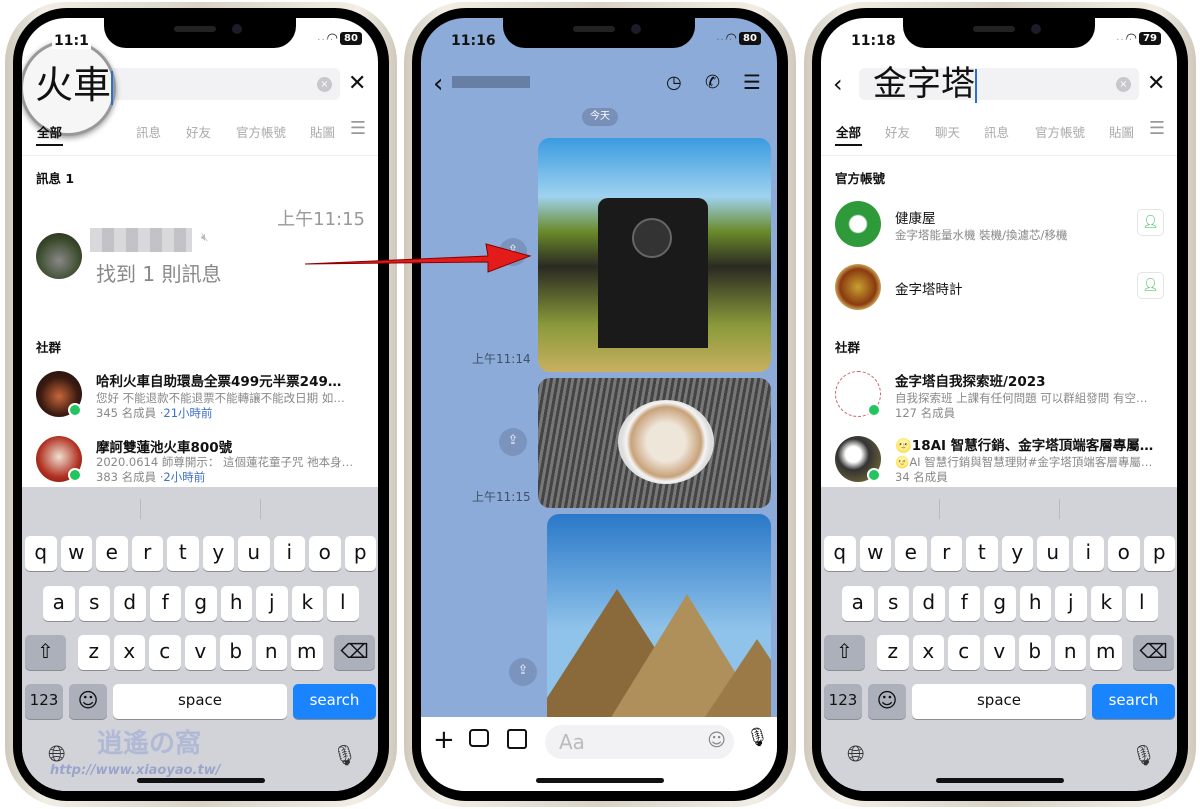 The height and width of the screenshot is (809, 1200). I want to click on numbers-key: 123, so click(843, 701).